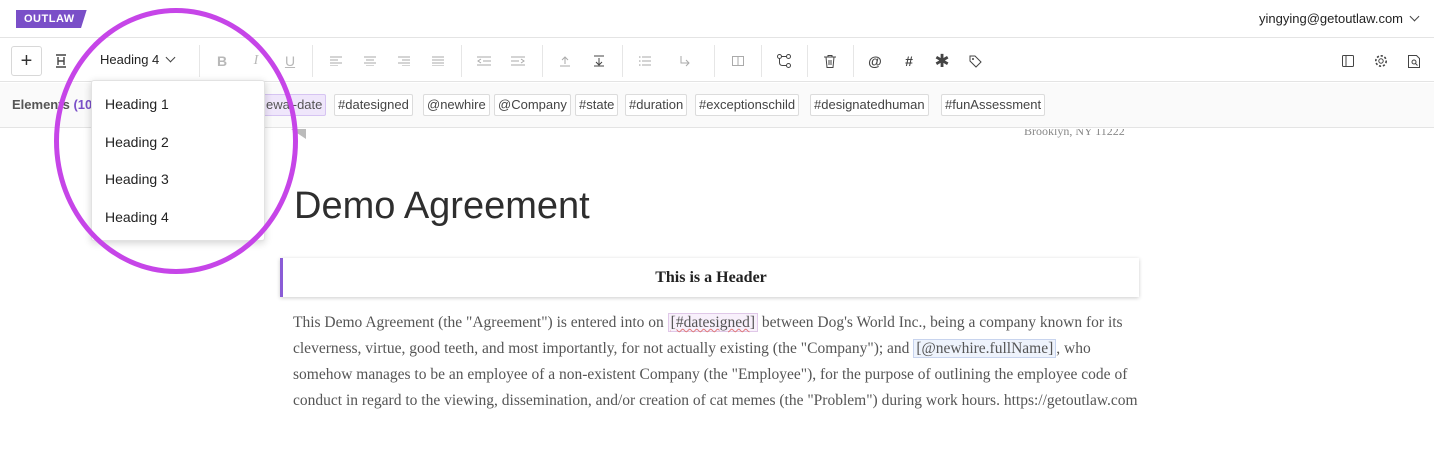 This screenshot has width=1434, height=452. Describe the element at coordinates (784, 61) in the screenshot. I see `workflow-icon` at that location.